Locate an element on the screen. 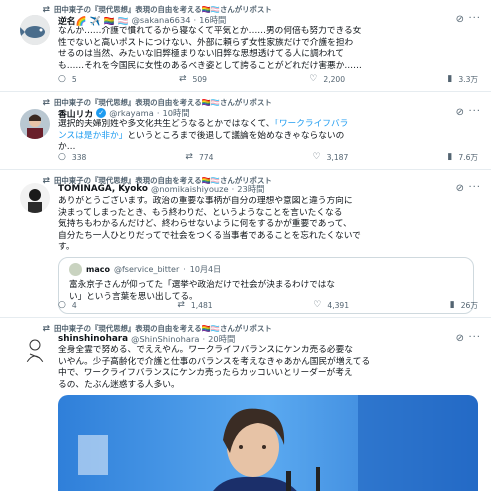 This screenshot has width=491, height=491. tweet-time: 16時間 is located at coordinates (212, 20).